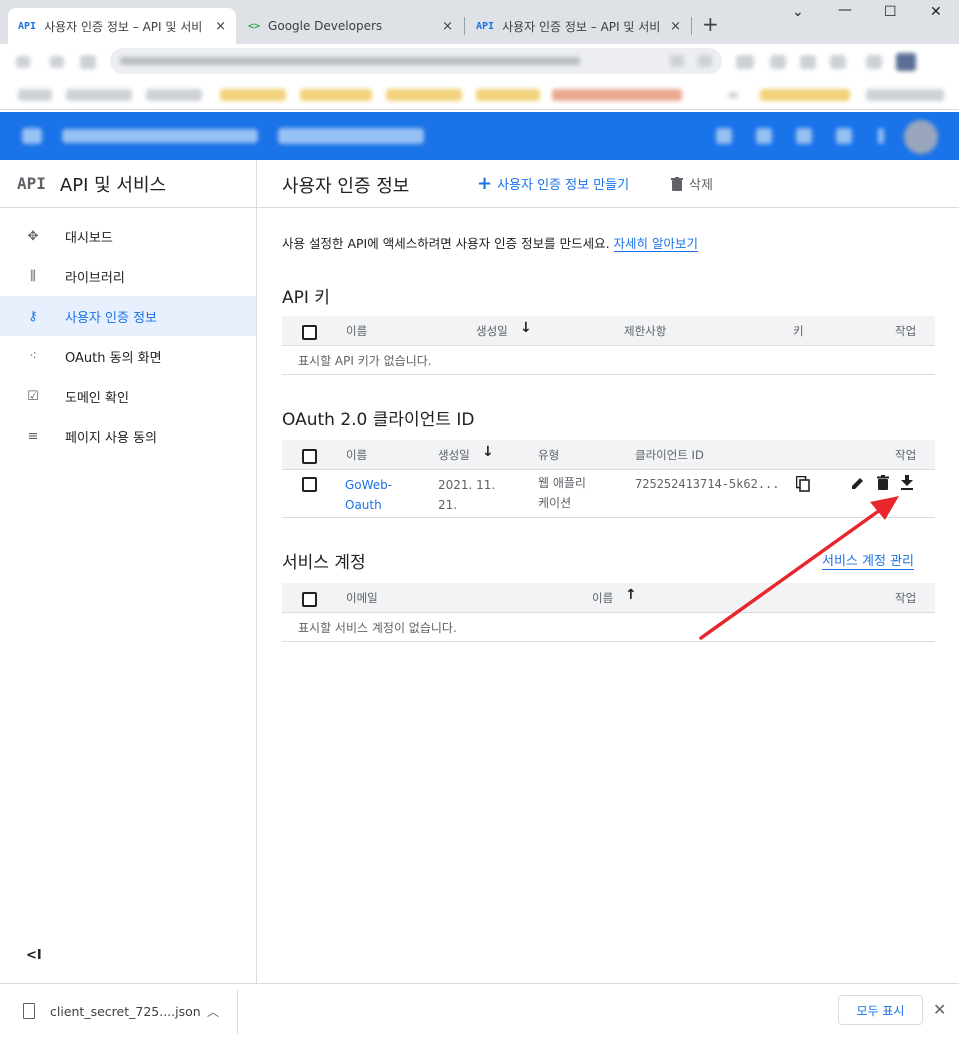 Image resolution: width=959 pixels, height=1039 pixels. What do you see at coordinates (677, 61) in the screenshot?
I see `share-icon` at bounding box center [677, 61].